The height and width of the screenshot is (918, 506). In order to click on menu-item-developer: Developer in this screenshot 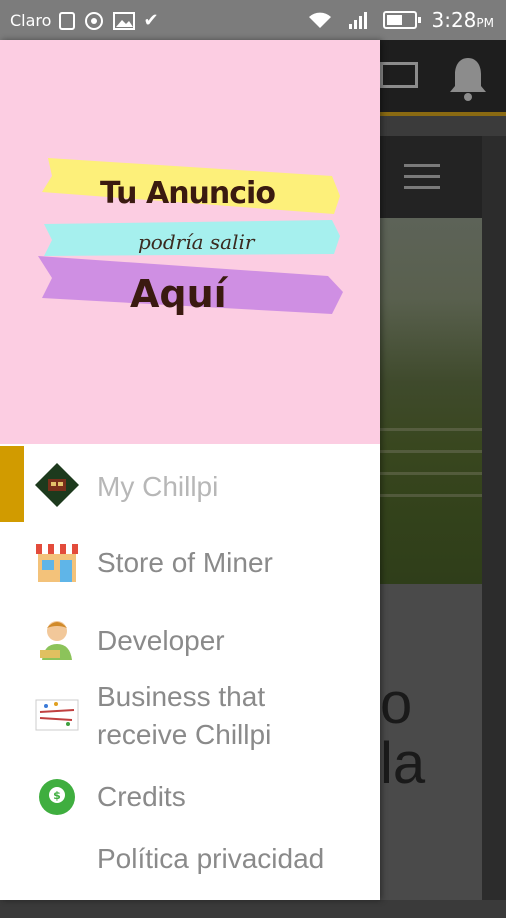, I will do `click(190, 638)`.